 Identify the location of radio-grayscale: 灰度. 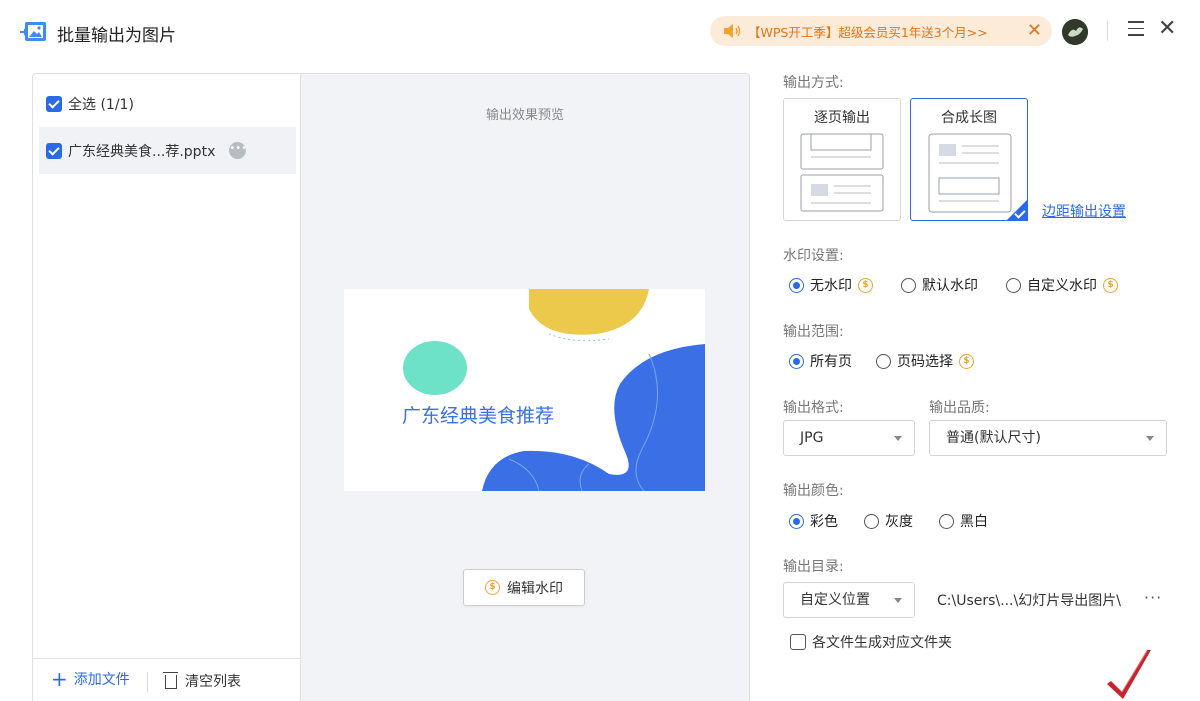
(888, 521).